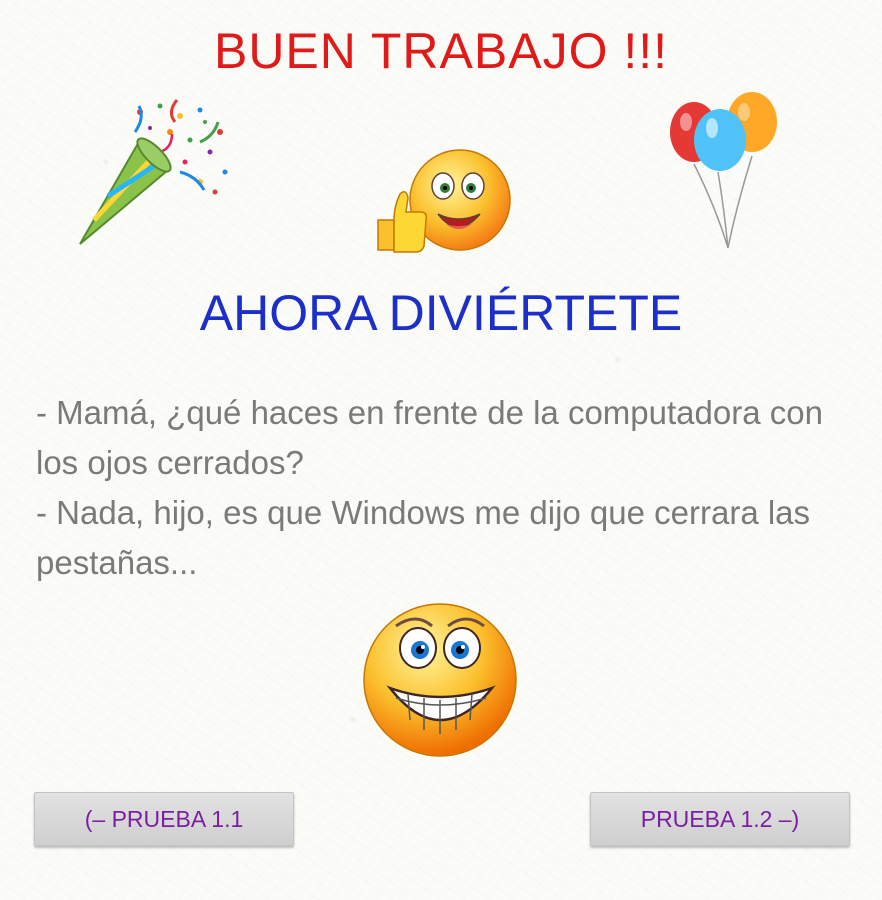 The image size is (882, 900). I want to click on page-title: BUEN TRABAJO !!!, so click(441, 51).